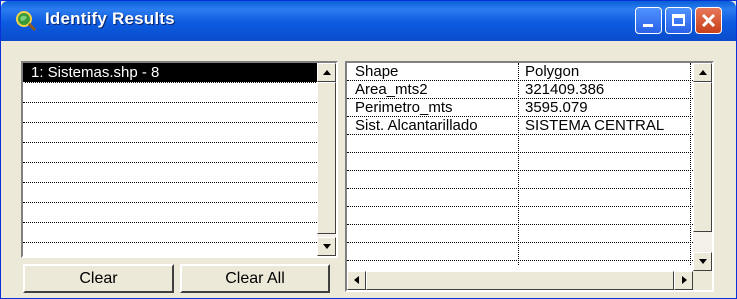 The height and width of the screenshot is (299, 737). Describe the element at coordinates (702, 280) in the screenshot. I see `scrollbar-corner` at that location.